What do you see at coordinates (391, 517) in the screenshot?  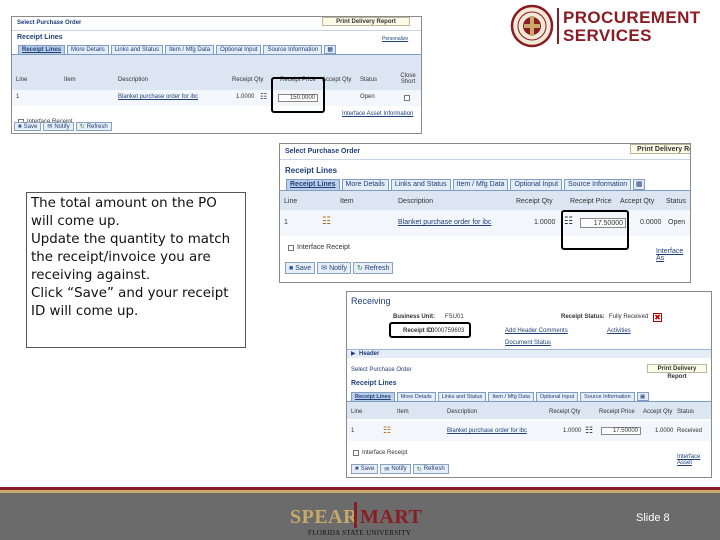 I see `spearmart-right: MART` at bounding box center [391, 517].